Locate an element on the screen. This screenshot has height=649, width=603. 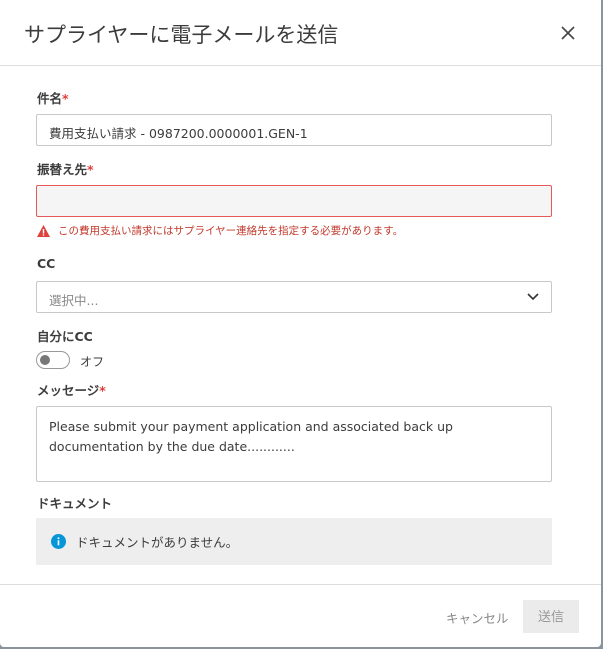
error-text: この費用支払い請求にはサプライヤー連絡先を指定する必要があります。 is located at coordinates (231, 231).